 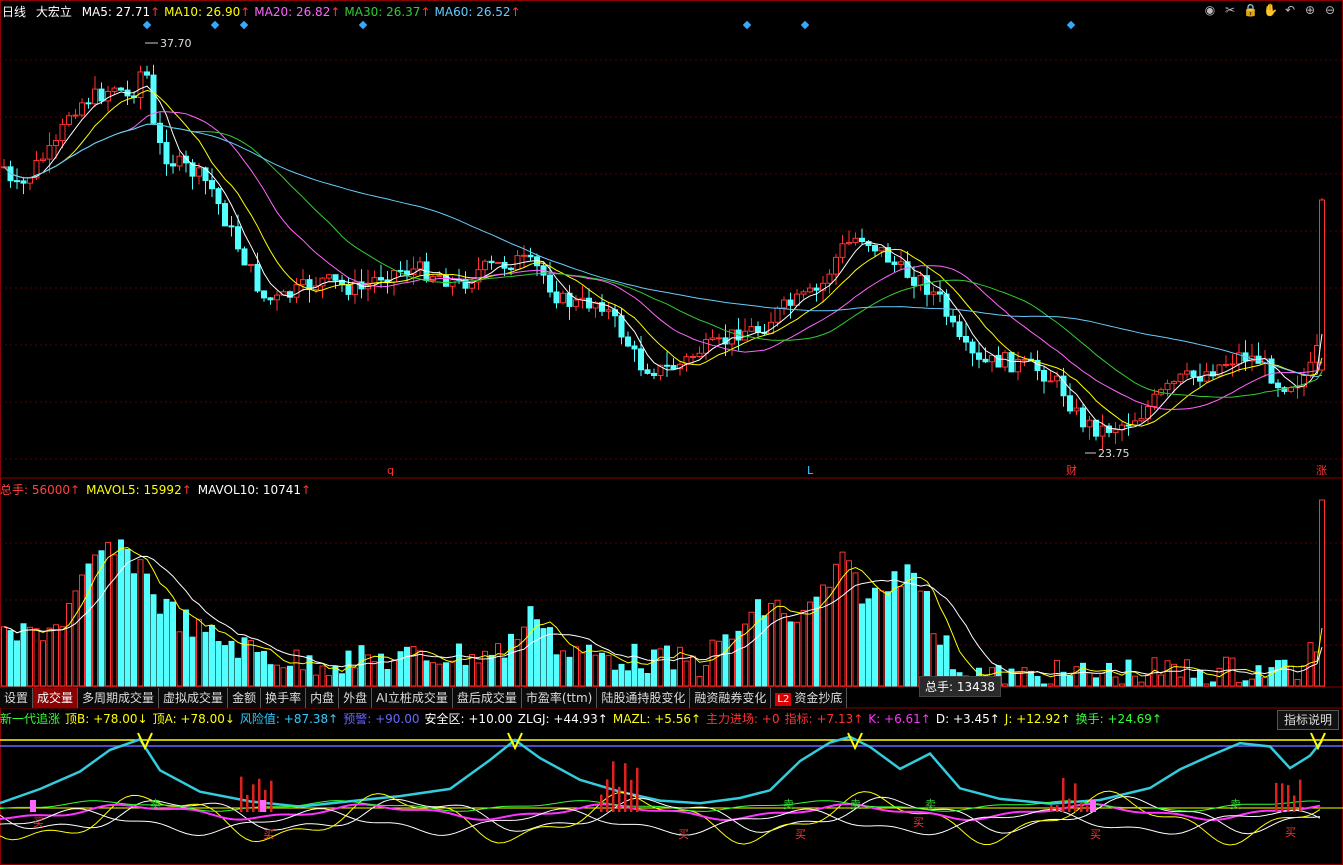 What do you see at coordinates (809, 698) in the screenshot?
I see `tab-13: L2 资金抄底` at bounding box center [809, 698].